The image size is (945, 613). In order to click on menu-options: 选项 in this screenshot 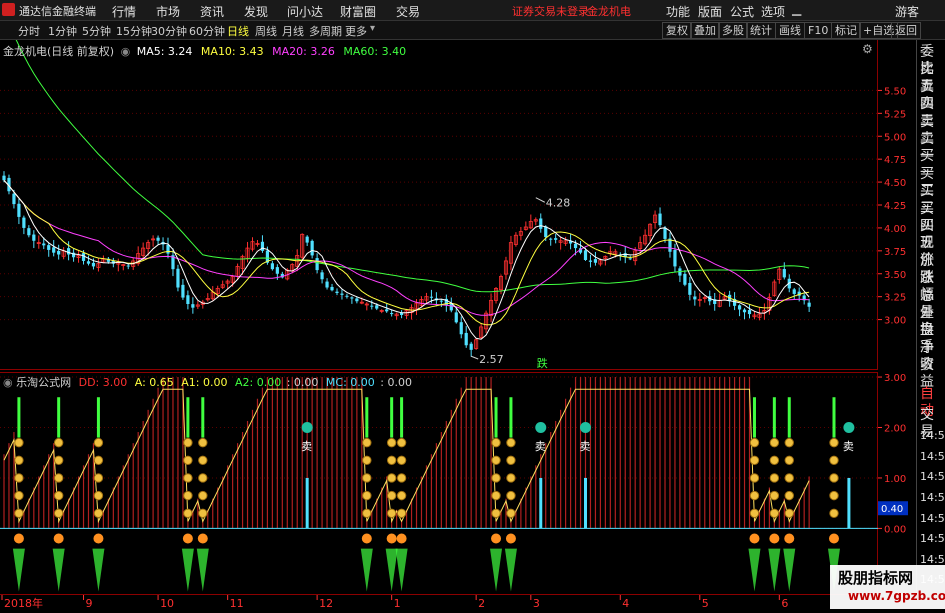, I will do `click(773, 11)`.